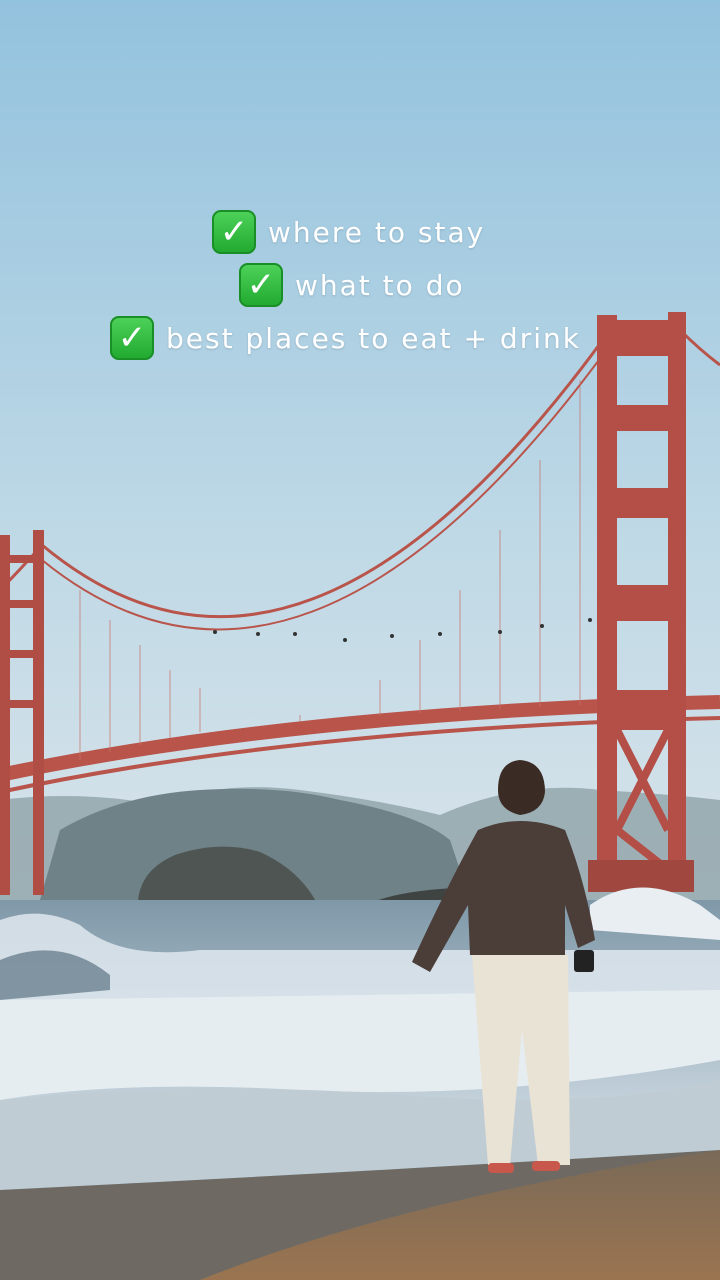 Image resolution: width=720 pixels, height=1280 pixels. What do you see at coordinates (373, 338) in the screenshot?
I see `checklist-item-label: best places to eat + drink` at bounding box center [373, 338].